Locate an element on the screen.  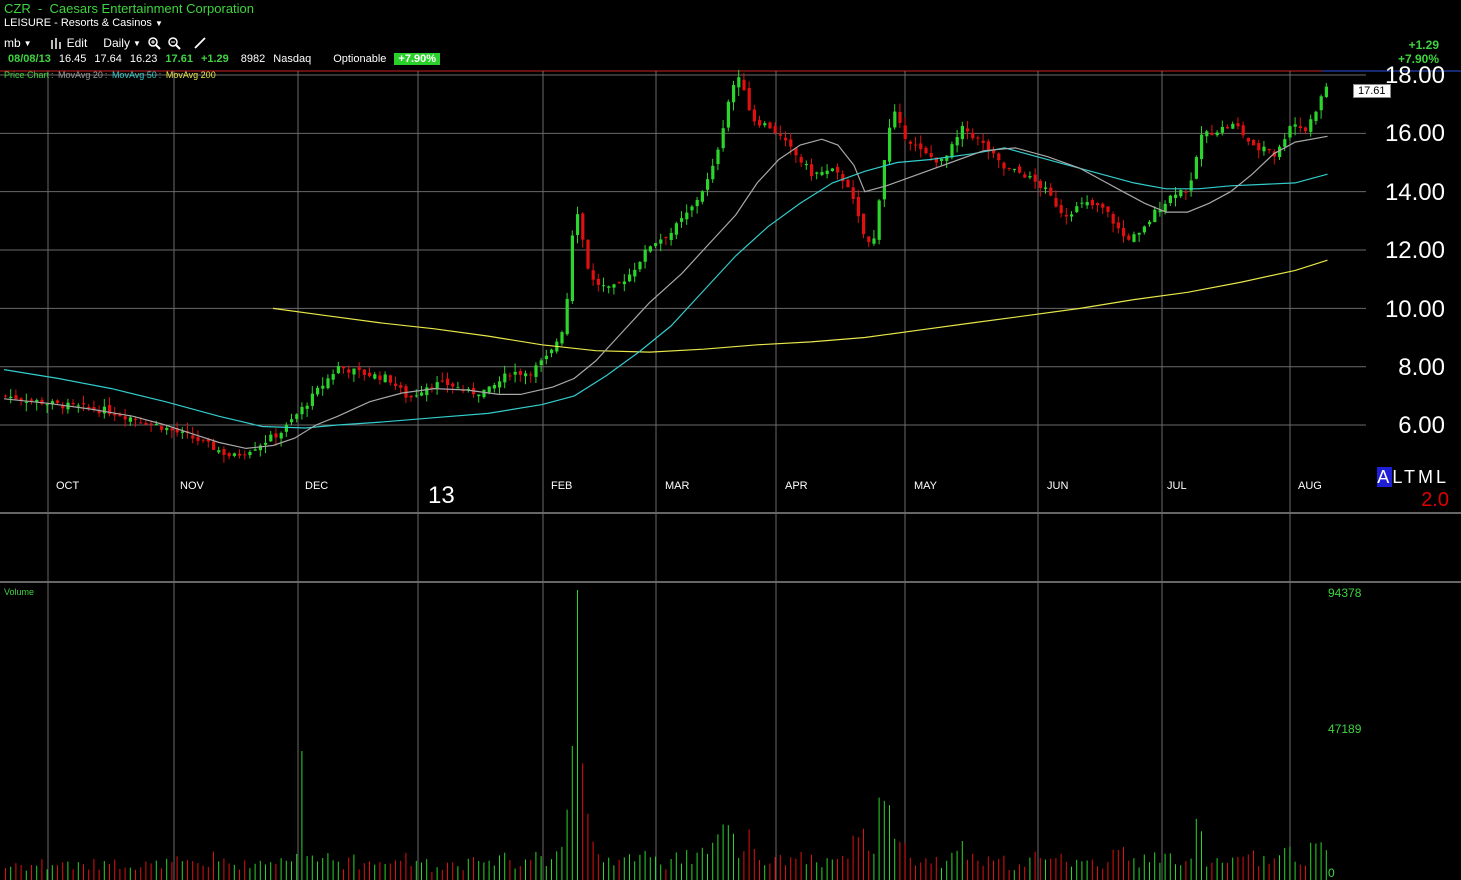
quote-date: 08/08/13 is located at coordinates (29, 59).